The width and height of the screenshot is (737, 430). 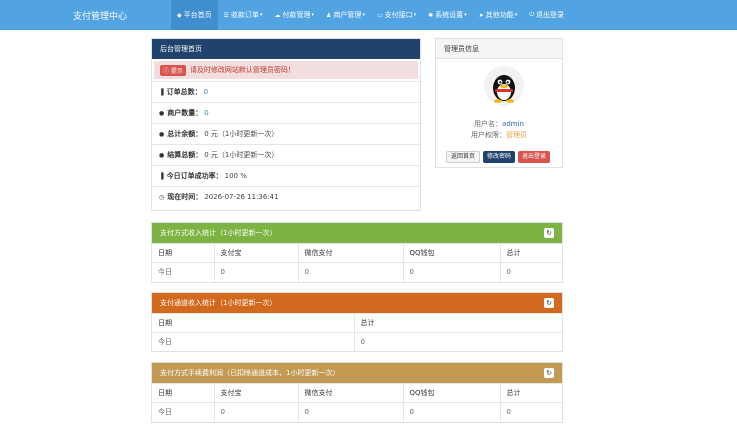 What do you see at coordinates (488, 135) in the screenshot?
I see `role-label: 用户权限：` at bounding box center [488, 135].